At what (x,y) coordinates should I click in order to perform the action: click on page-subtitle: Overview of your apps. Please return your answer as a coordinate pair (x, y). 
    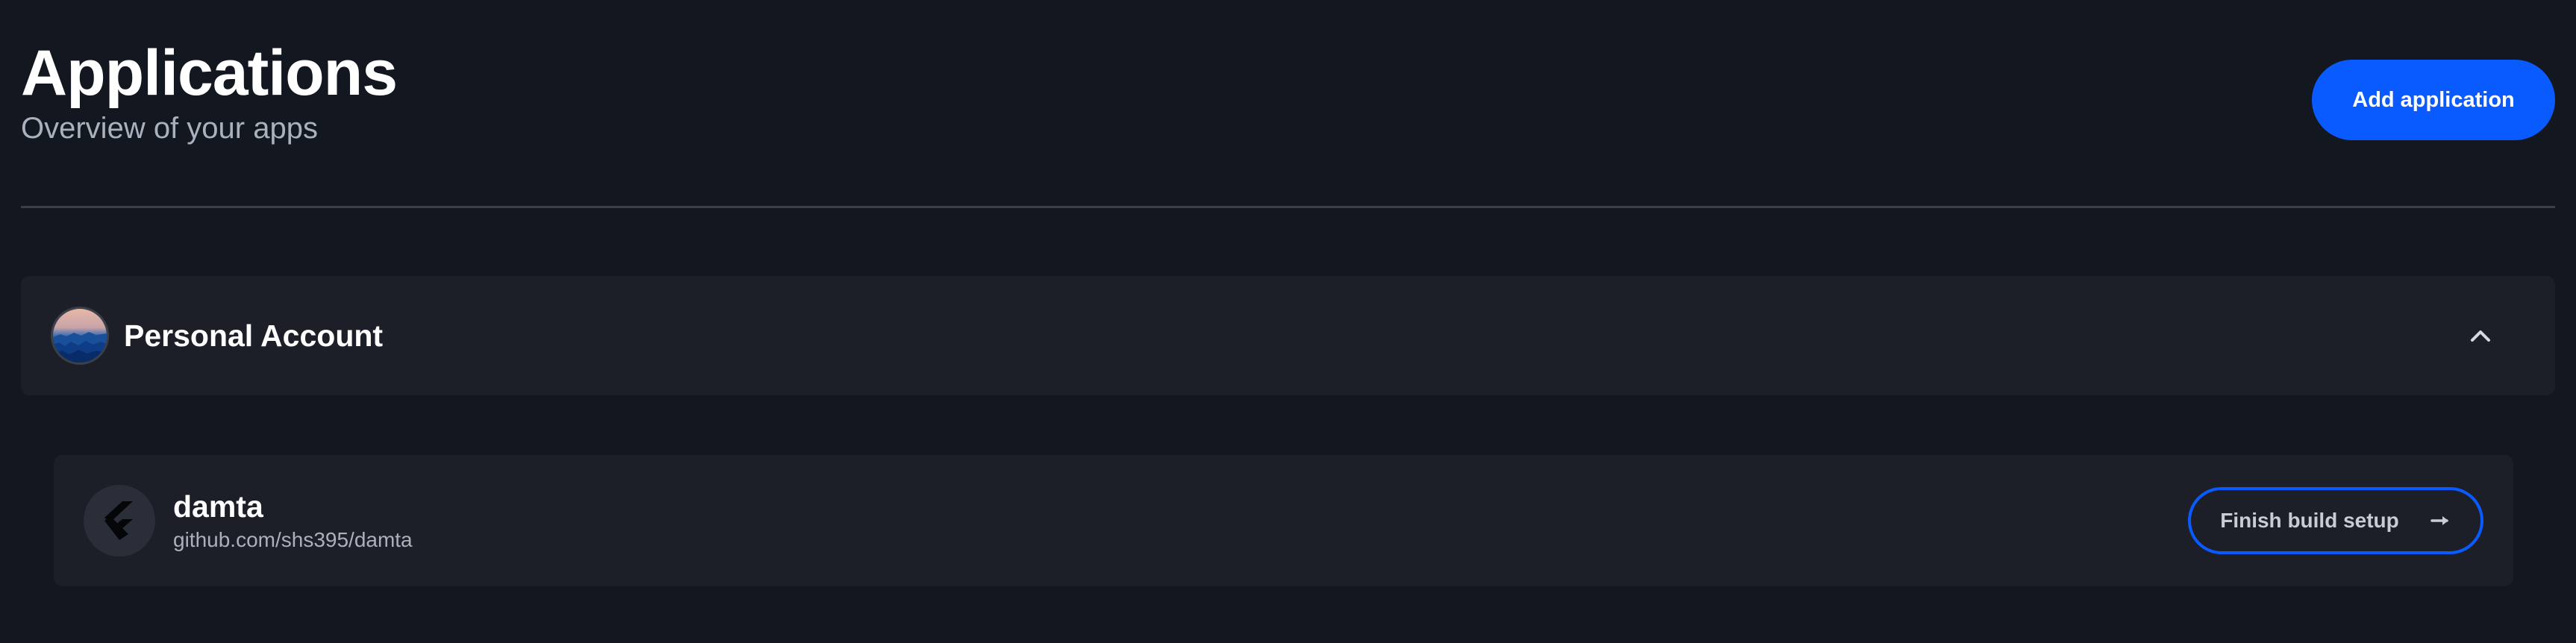
    Looking at the image, I should click on (169, 128).